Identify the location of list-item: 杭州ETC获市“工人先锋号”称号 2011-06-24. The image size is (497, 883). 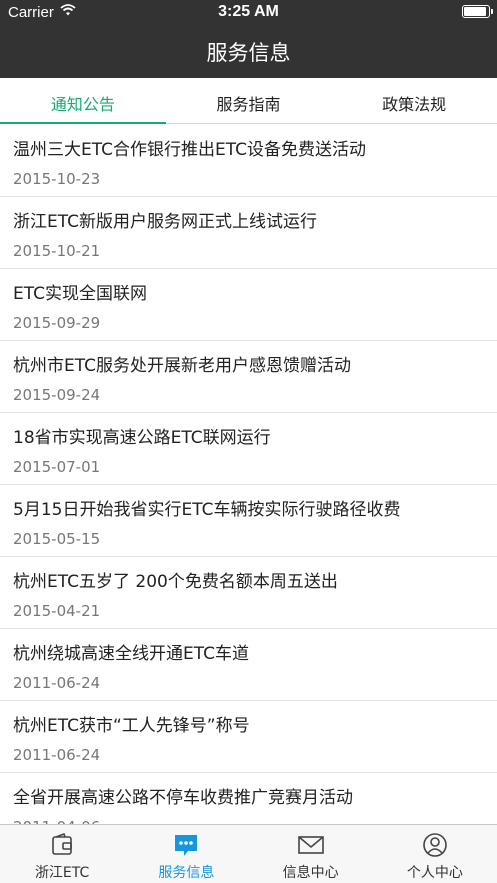
(248, 737).